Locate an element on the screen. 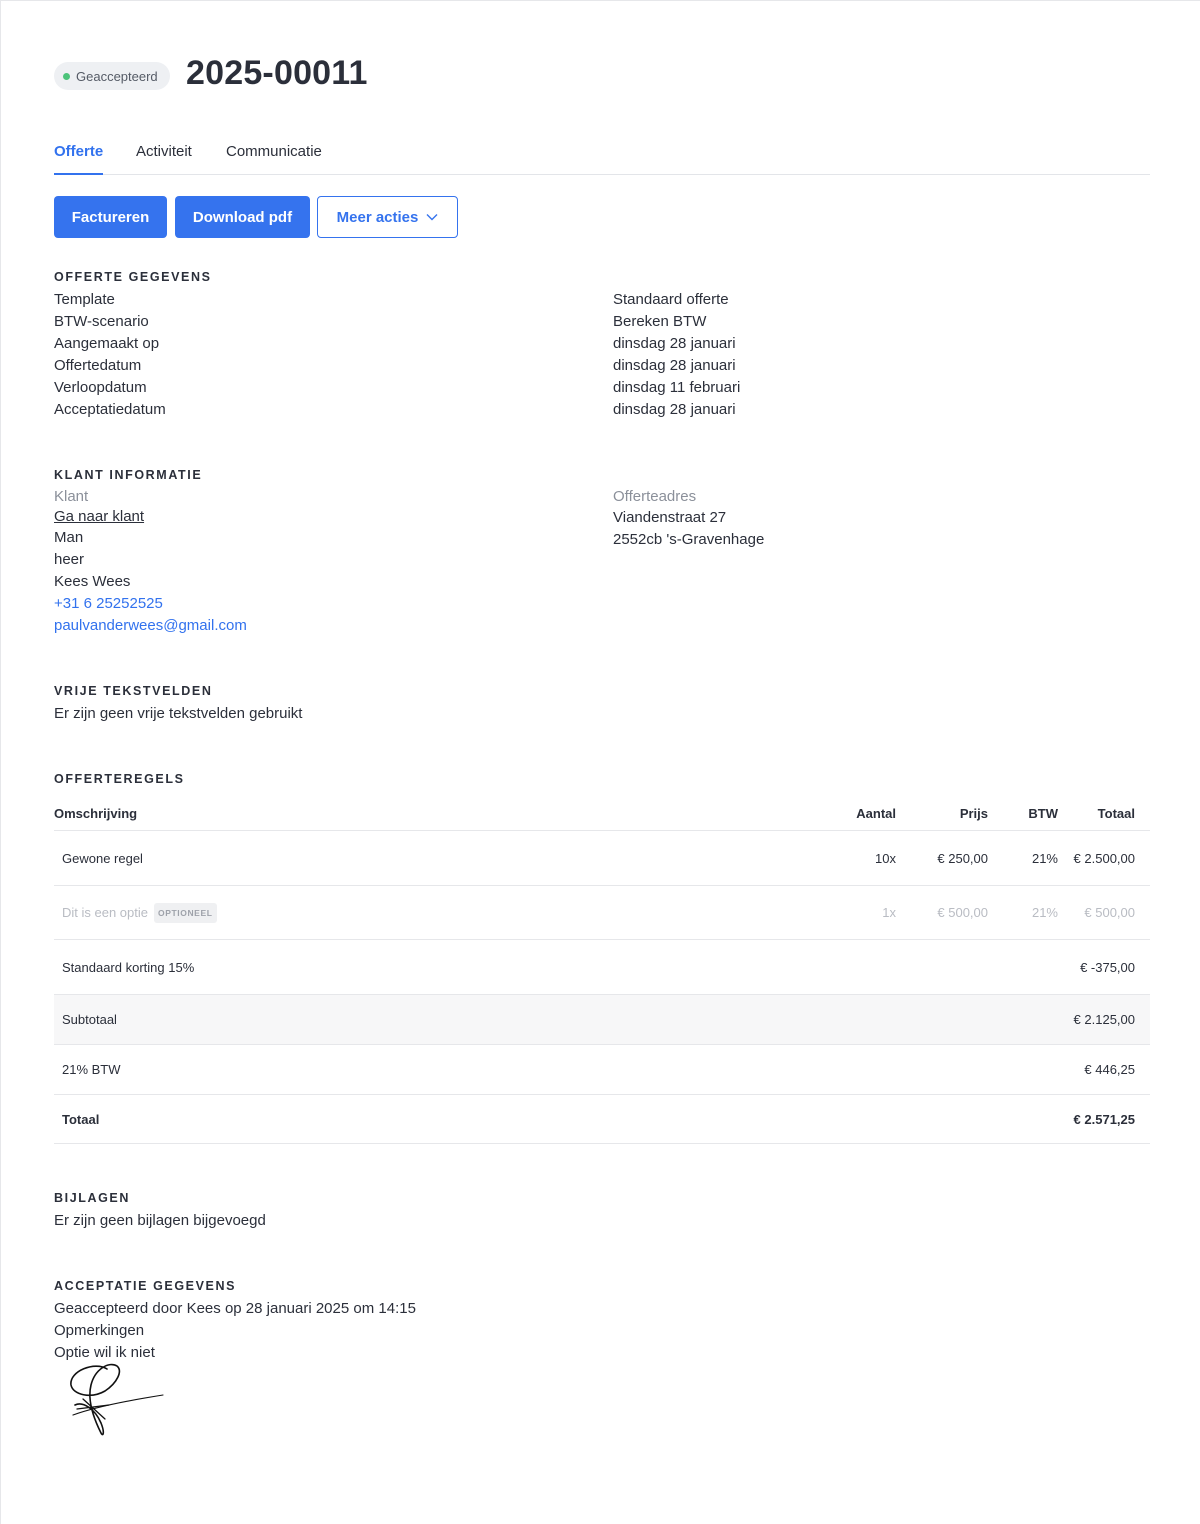  page-title: 2025-00011 is located at coordinates (277, 73).